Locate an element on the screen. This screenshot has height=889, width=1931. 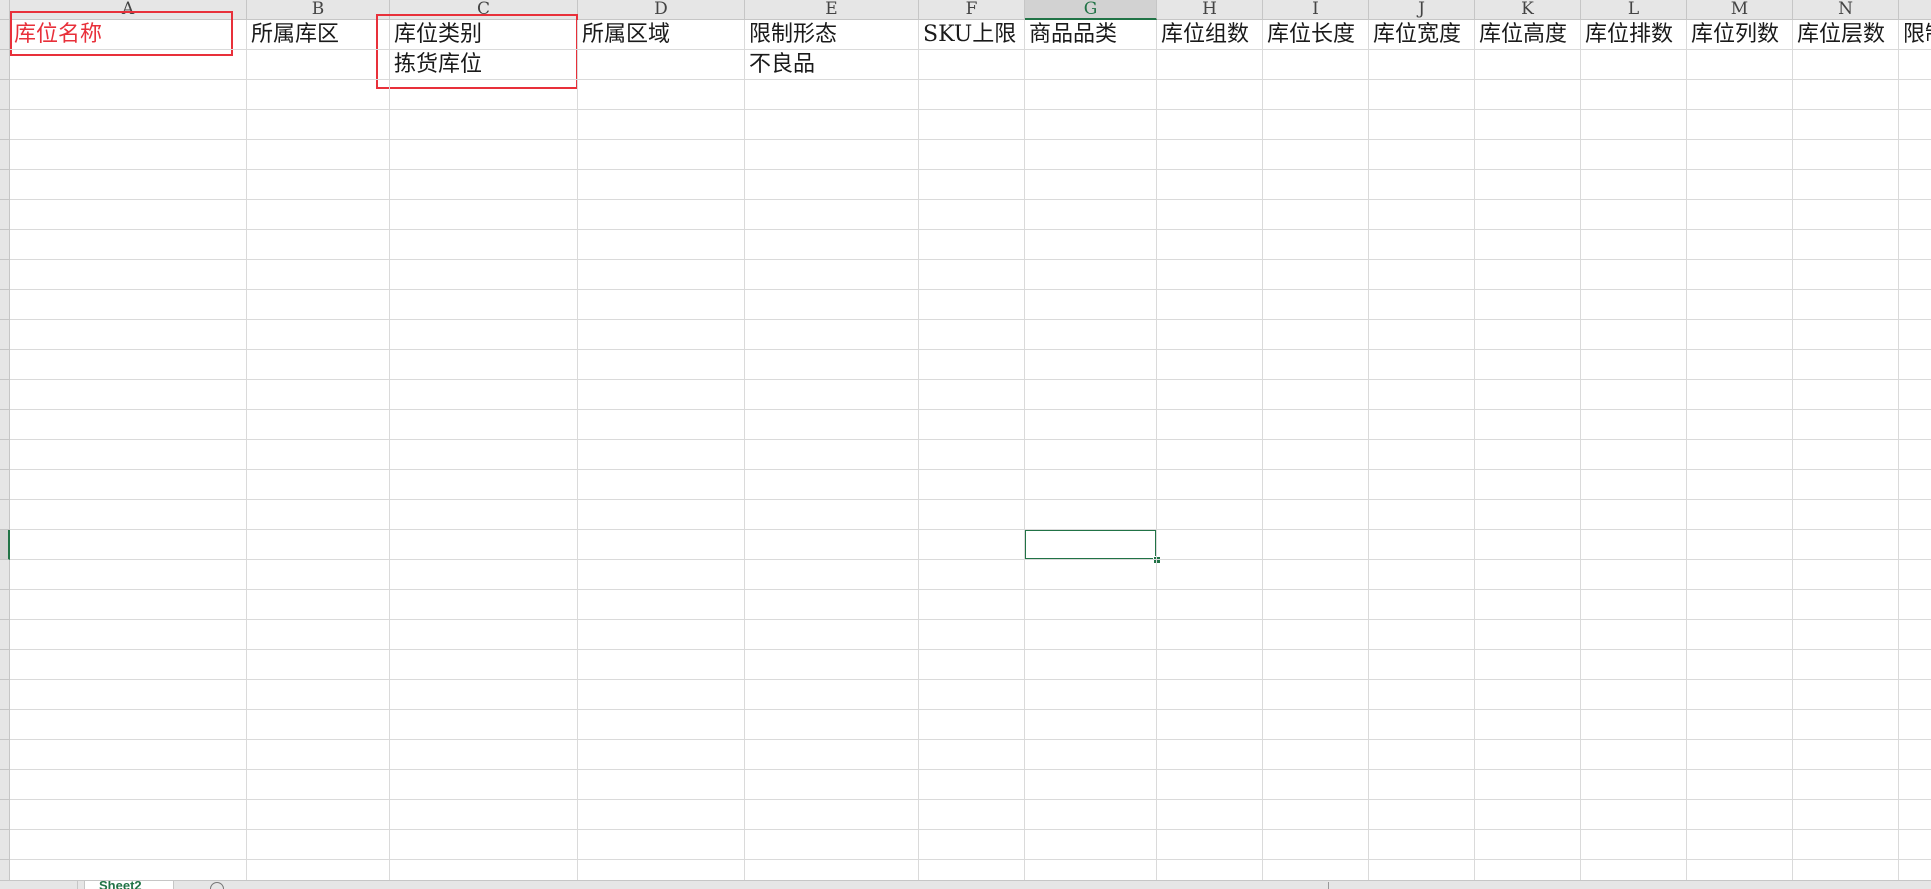
fill-handle is located at coordinates (1157, 560).